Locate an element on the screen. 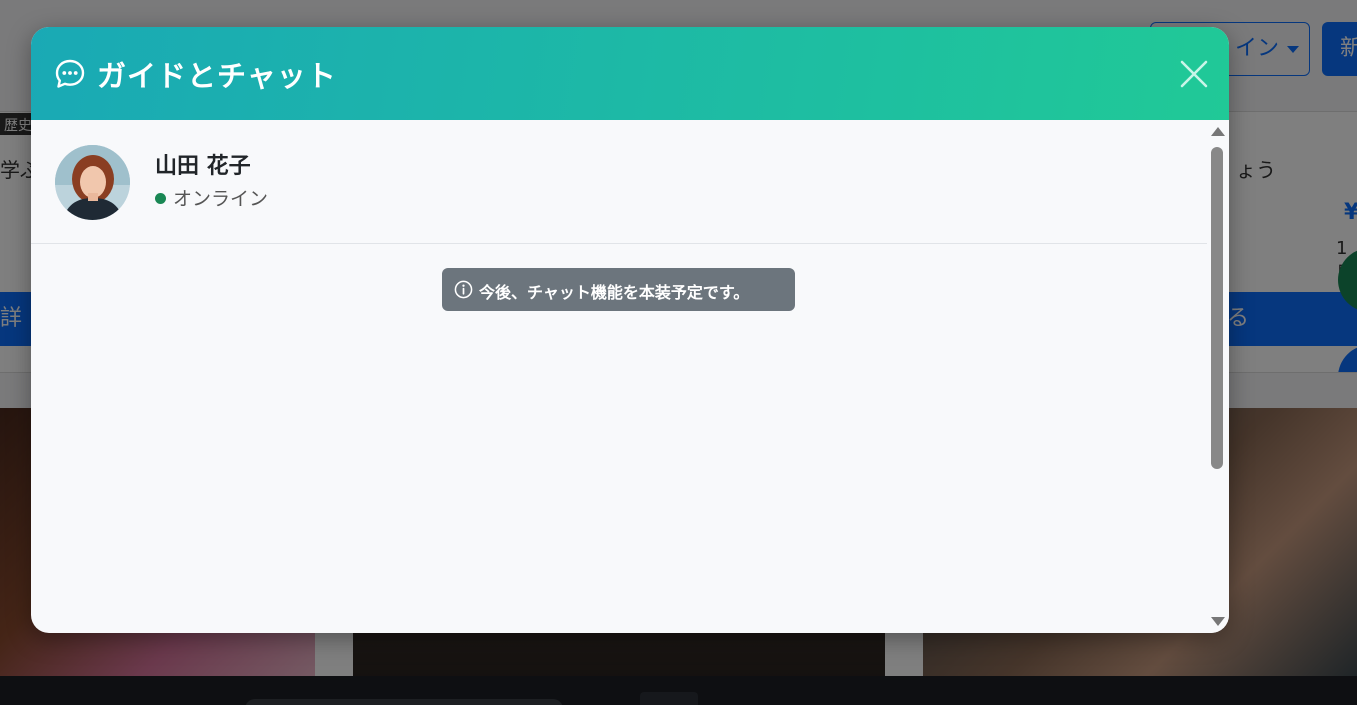  coming-soon-notice: 今後、チャット機能を本装予定です。 is located at coordinates (618, 289).